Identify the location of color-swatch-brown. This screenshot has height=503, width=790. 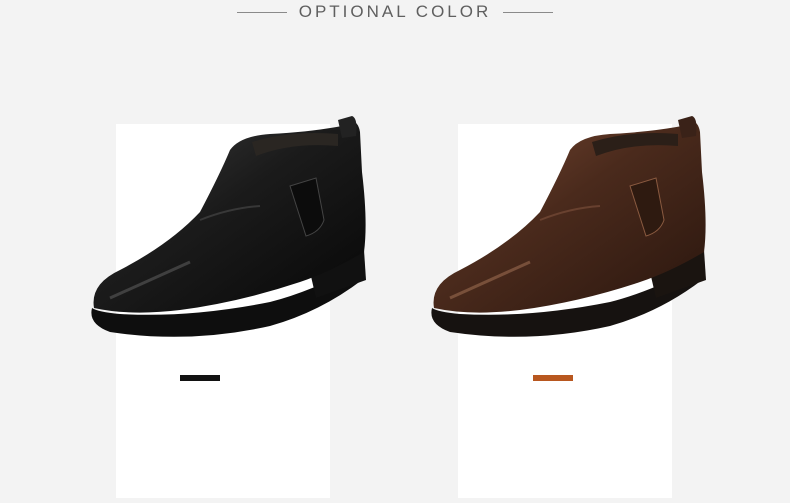
(553, 378).